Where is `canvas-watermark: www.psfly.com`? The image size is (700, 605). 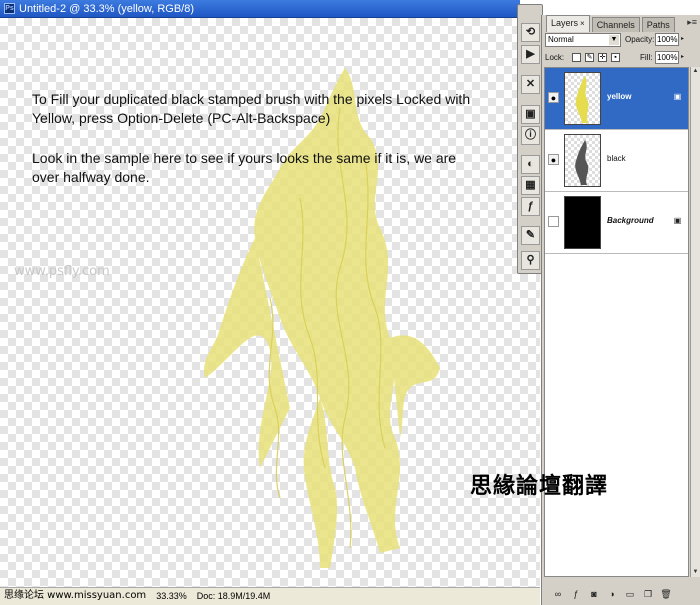 canvas-watermark: www.psfly.com is located at coordinates (62, 271).